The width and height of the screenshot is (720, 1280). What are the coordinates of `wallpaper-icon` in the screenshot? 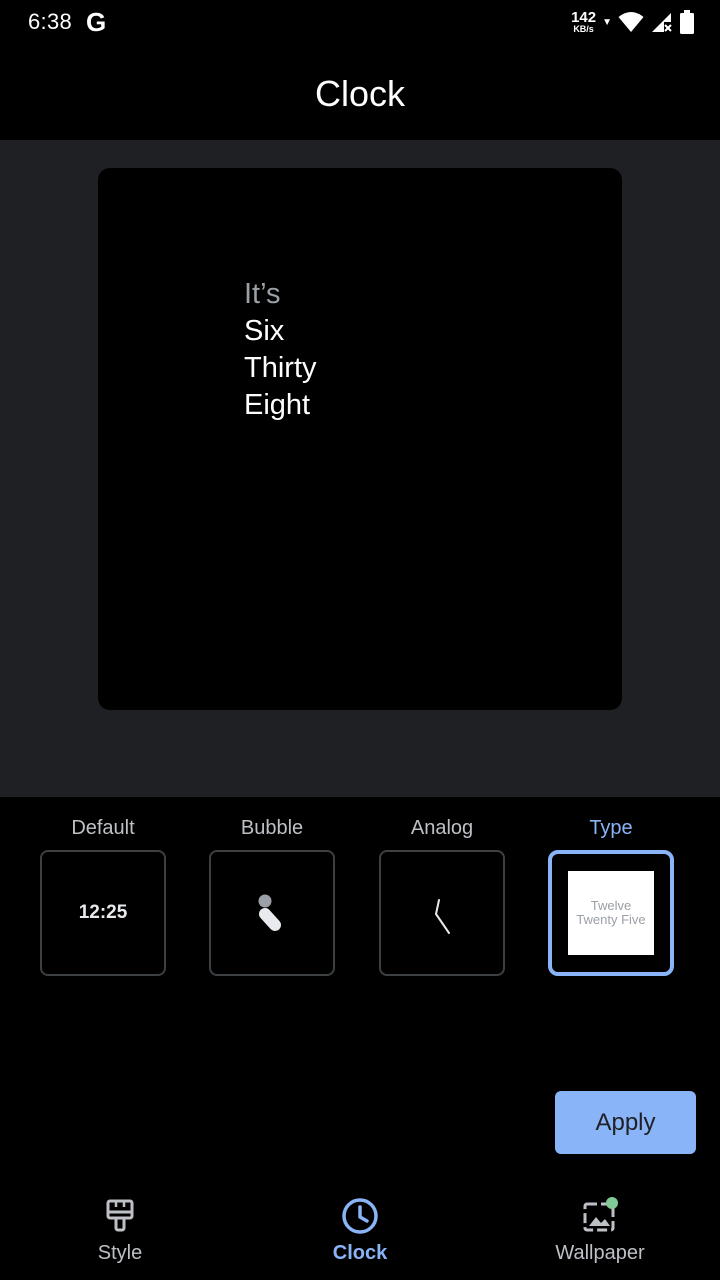 It's located at (600, 1216).